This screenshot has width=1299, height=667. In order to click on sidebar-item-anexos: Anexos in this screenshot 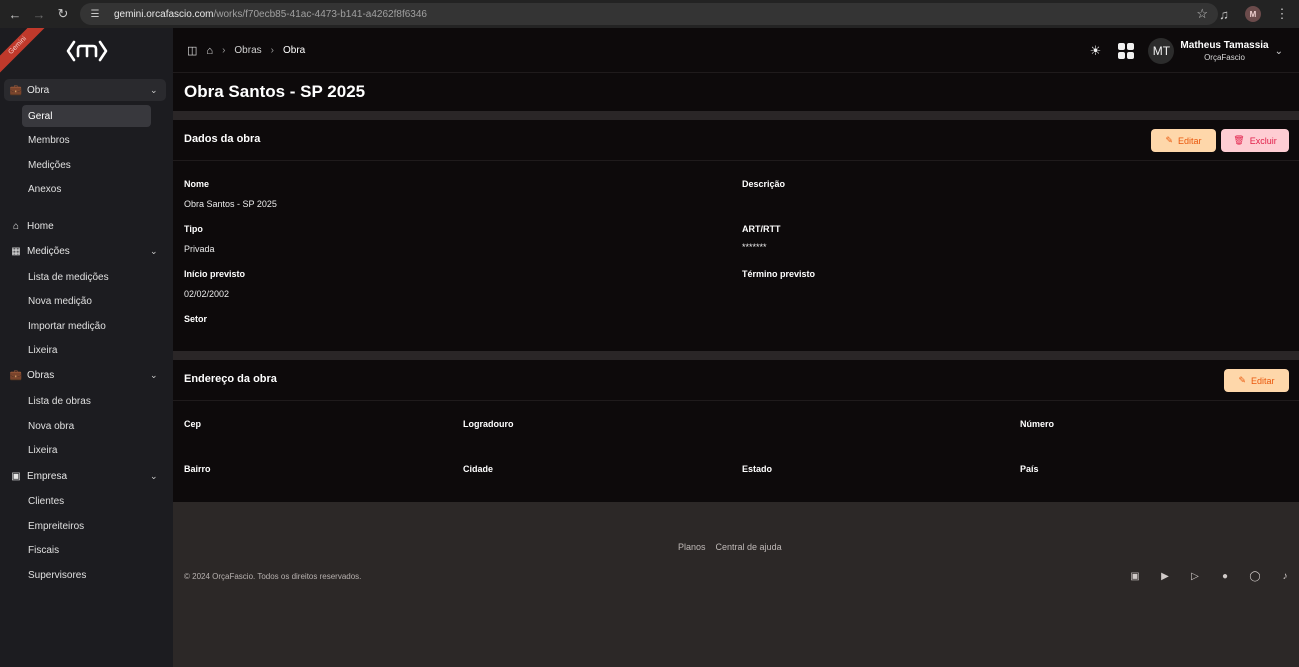, I will do `click(86, 189)`.